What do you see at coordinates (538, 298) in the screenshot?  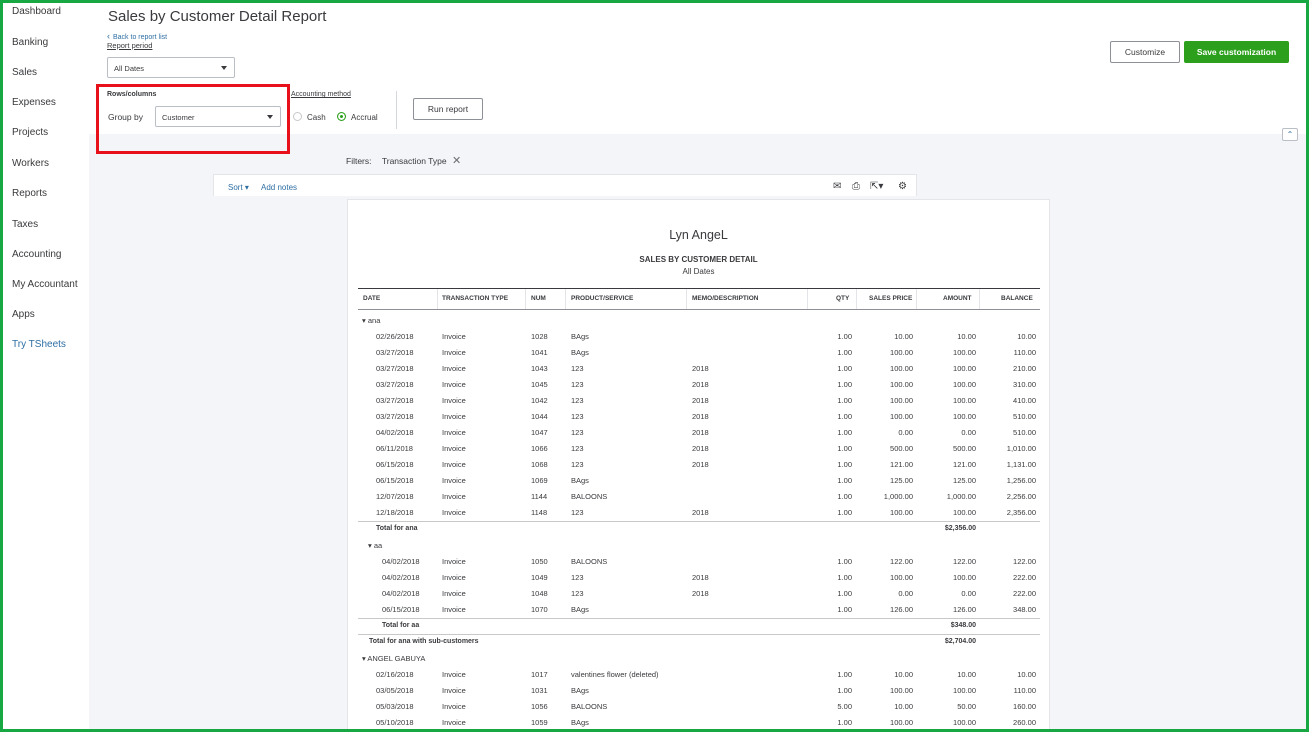 I see `column-header-num: NUM` at bounding box center [538, 298].